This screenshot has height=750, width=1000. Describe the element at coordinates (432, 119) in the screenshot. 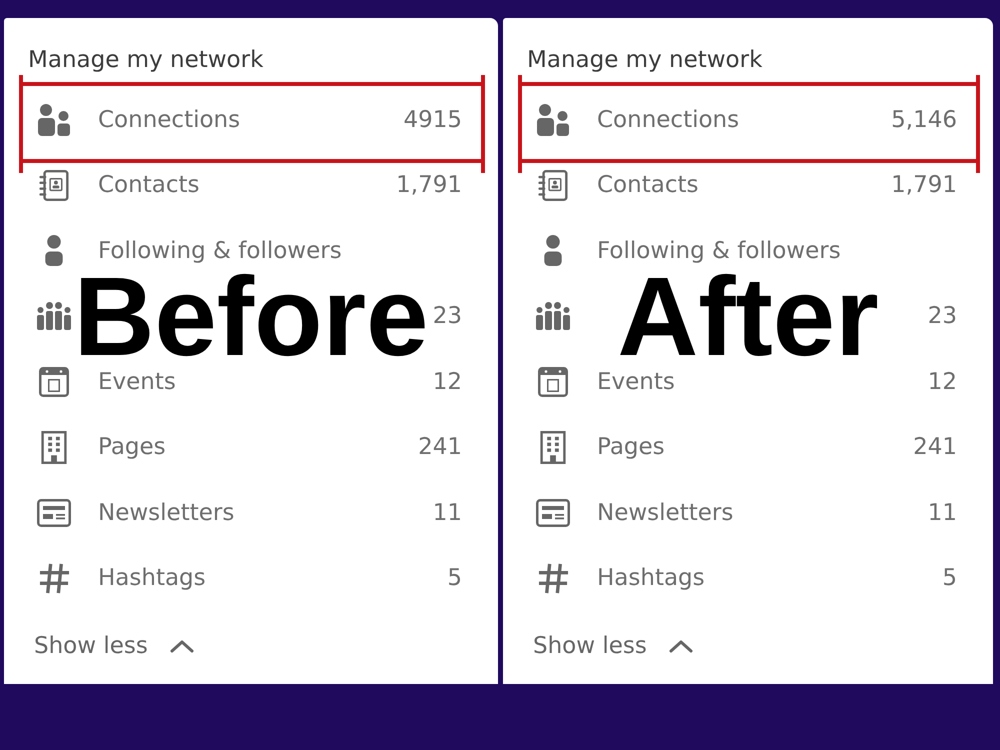

I see `item-count: 4915` at that location.